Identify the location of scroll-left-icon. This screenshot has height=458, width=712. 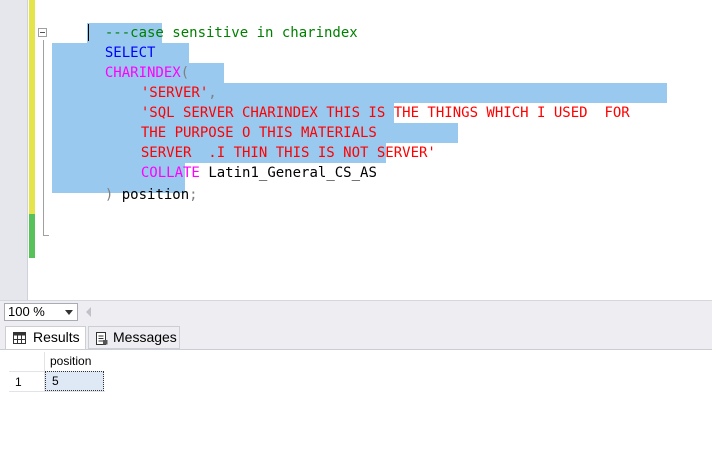
(88, 312).